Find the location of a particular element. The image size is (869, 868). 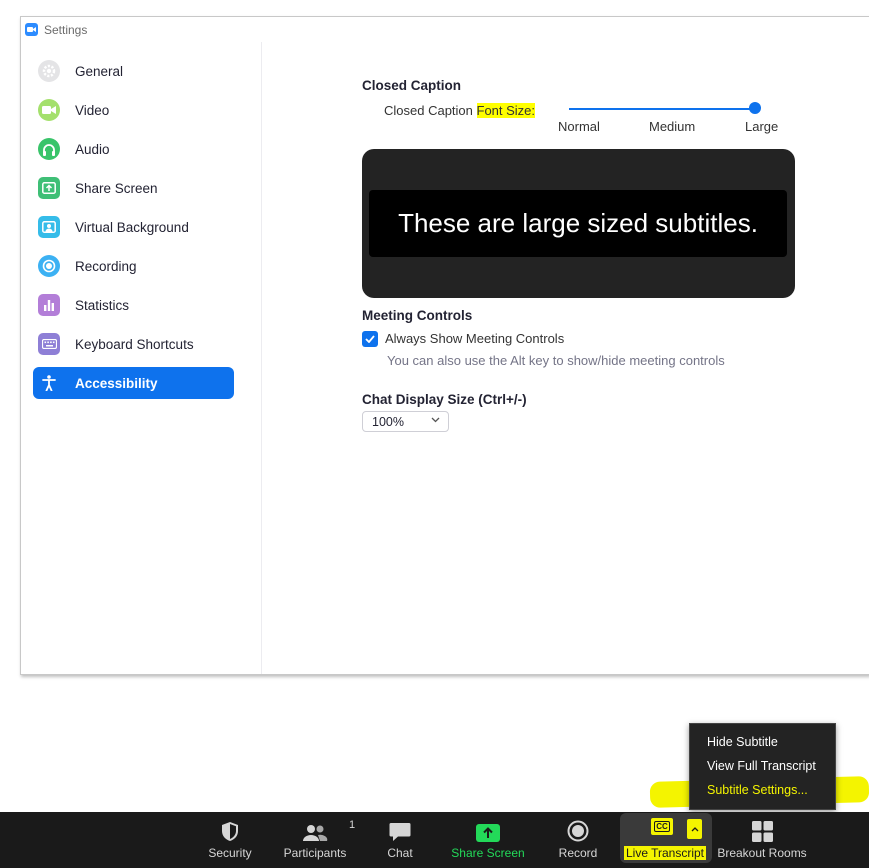

sidebar-item-keyboard-shortcuts: Keyboard Shortcuts is located at coordinates (133, 344).